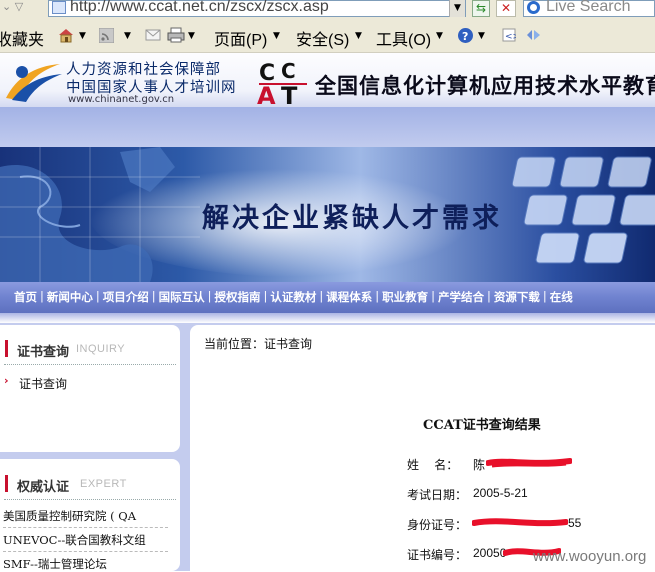 Image resolution: width=655 pixels, height=572 pixels. I want to click on nav-authorization-guide: 授权指南, so click(238, 297).